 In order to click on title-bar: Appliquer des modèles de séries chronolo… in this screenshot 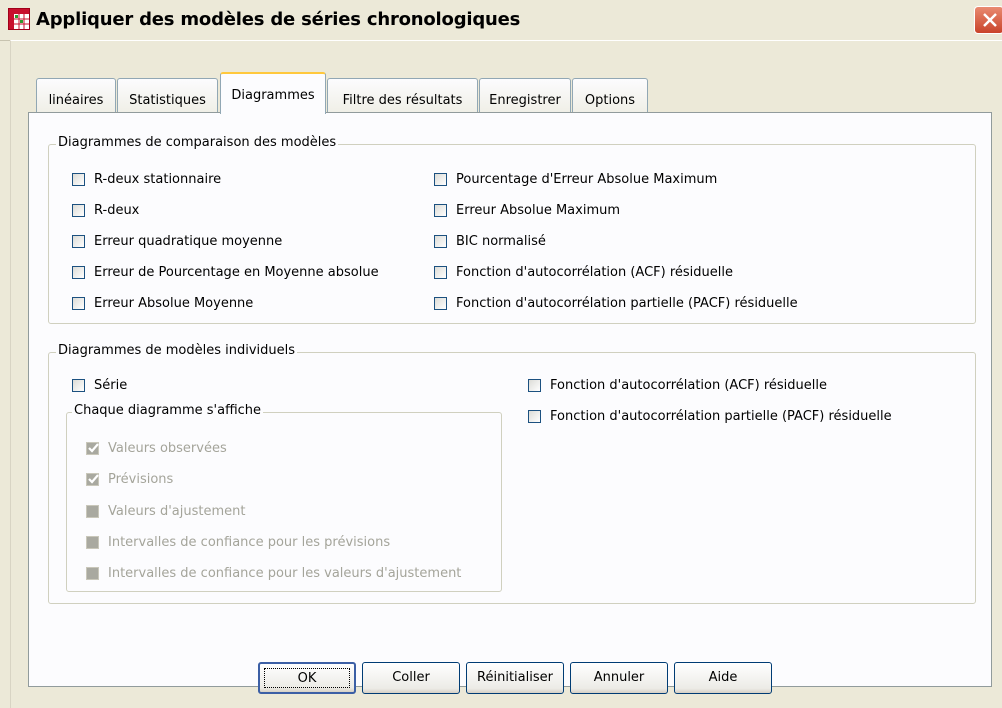, I will do `click(501, 20)`.